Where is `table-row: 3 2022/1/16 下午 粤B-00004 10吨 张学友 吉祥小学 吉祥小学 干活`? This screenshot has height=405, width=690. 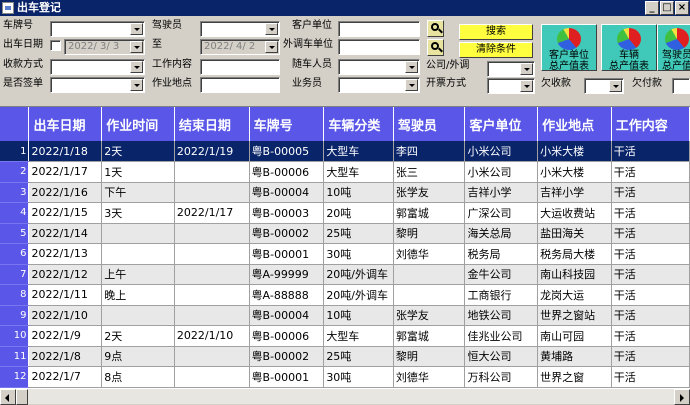 table-row: 3 2022/1/16 下午 粤B-00004 10吨 张学友 吉祥小学 吉祥小学 干活 is located at coordinates (345, 192).